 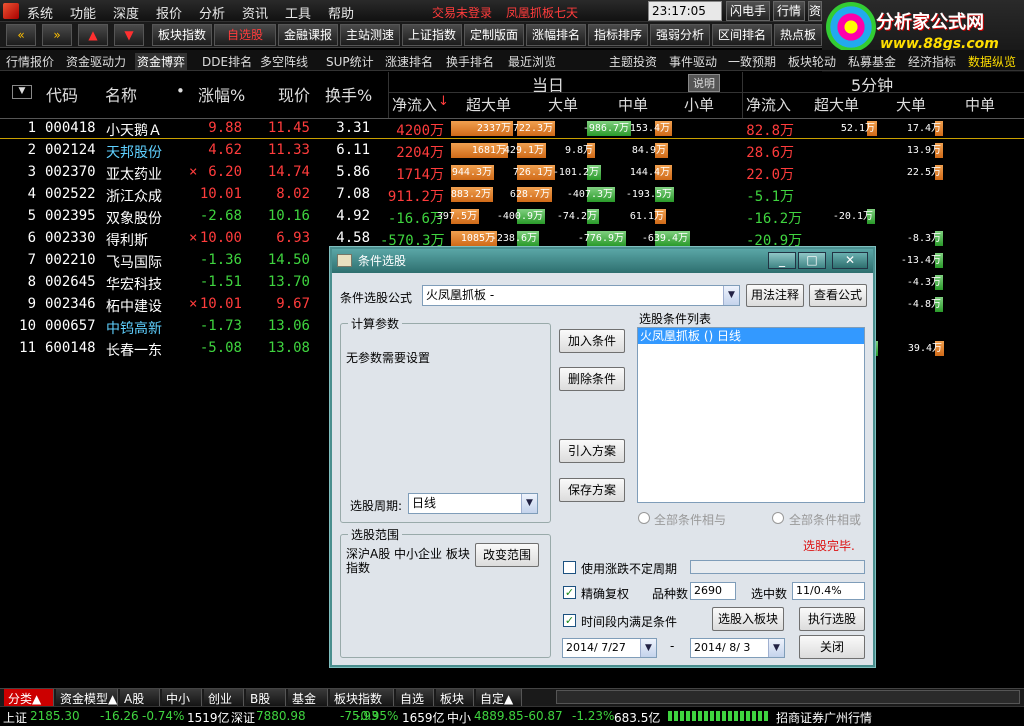 What do you see at coordinates (836, 104) in the screenshot?
I see `col-xl-order-5m: 超大单` at bounding box center [836, 104].